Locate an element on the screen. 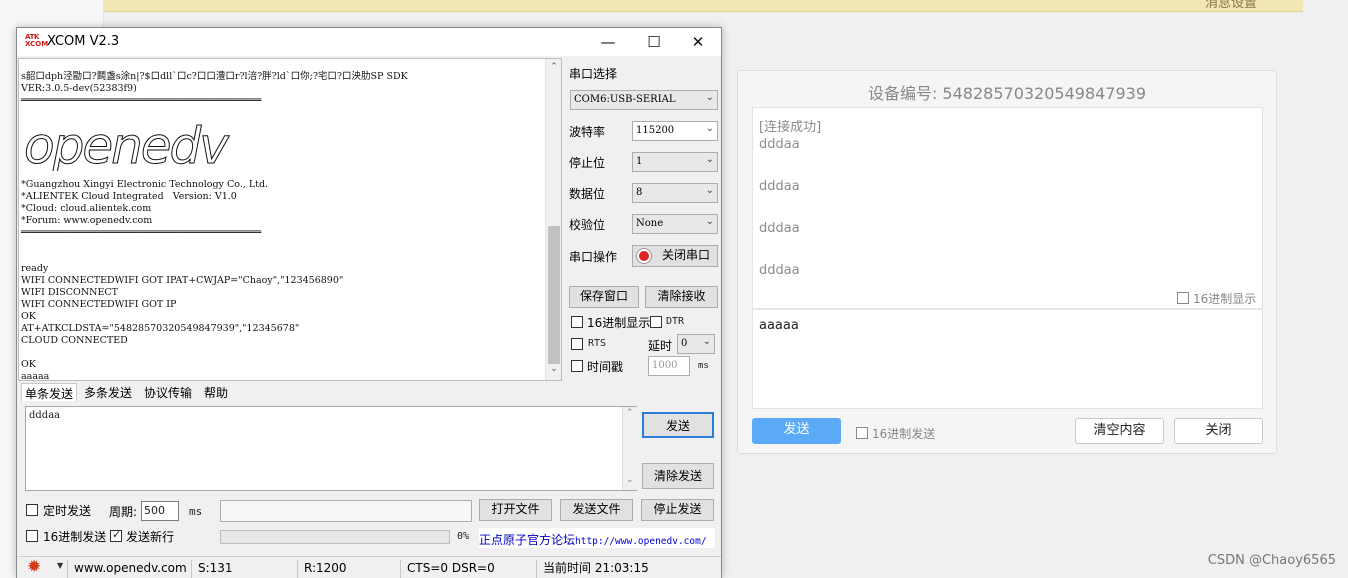  send-input: dddaa ⌃ ⌄ is located at coordinates (331, 448).